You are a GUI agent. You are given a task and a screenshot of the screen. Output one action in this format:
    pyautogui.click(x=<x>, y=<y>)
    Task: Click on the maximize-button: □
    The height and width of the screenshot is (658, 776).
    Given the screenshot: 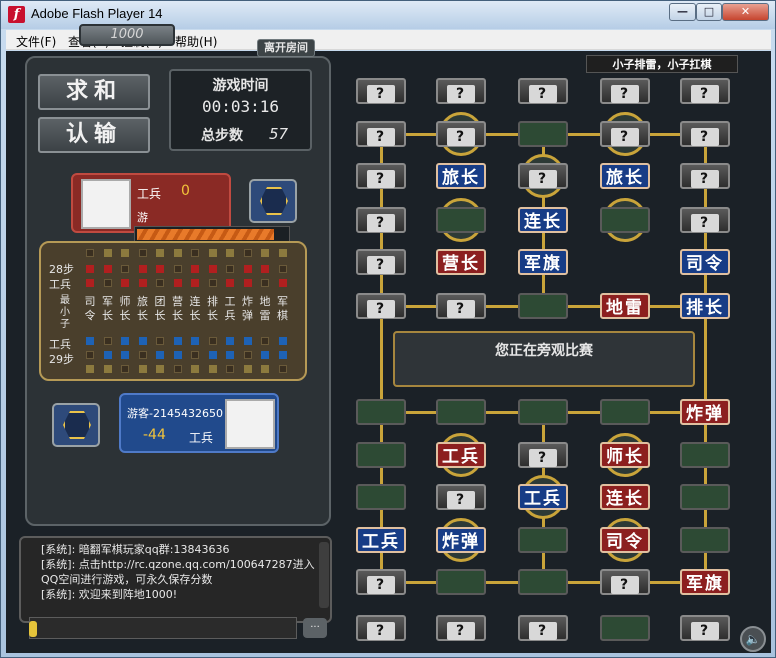 What is the action you would take?
    pyautogui.click(x=709, y=12)
    